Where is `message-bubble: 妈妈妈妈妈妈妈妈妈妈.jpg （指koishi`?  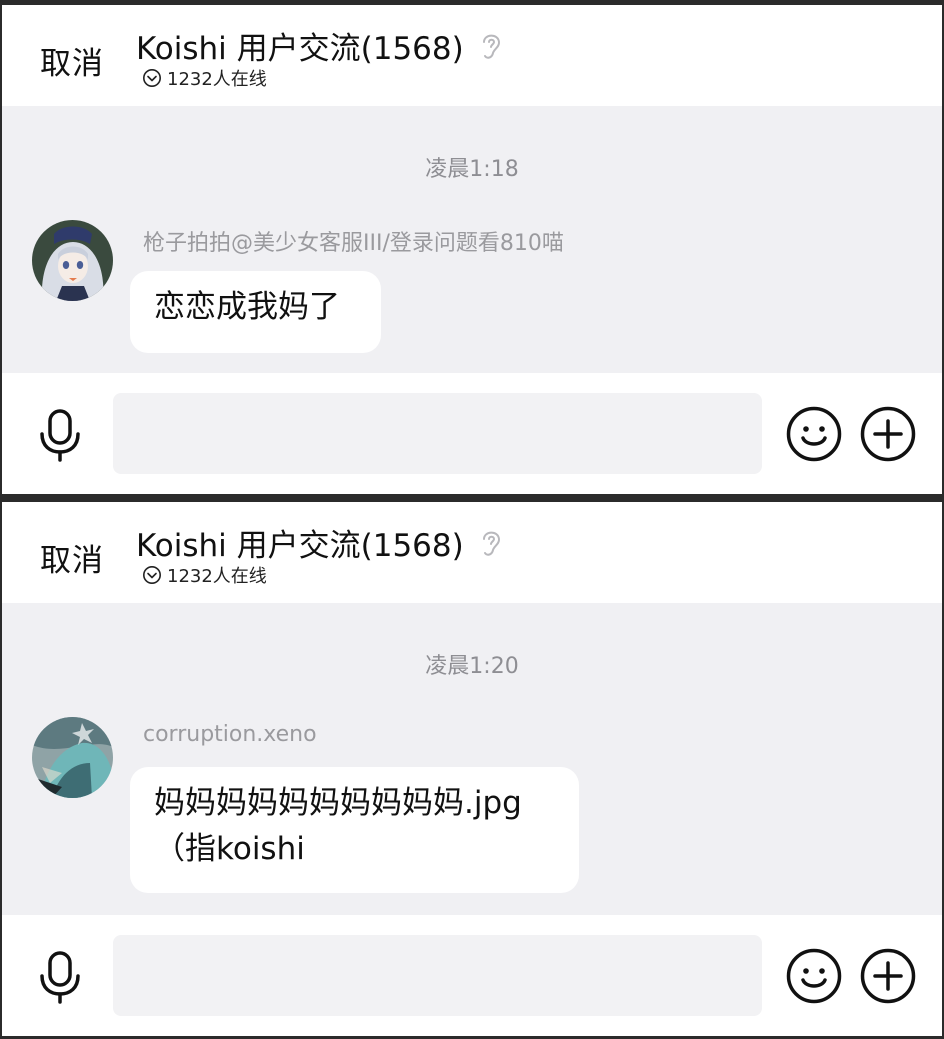 message-bubble: 妈妈妈妈妈妈妈妈妈妈.jpg （指koishi is located at coordinates (354, 830).